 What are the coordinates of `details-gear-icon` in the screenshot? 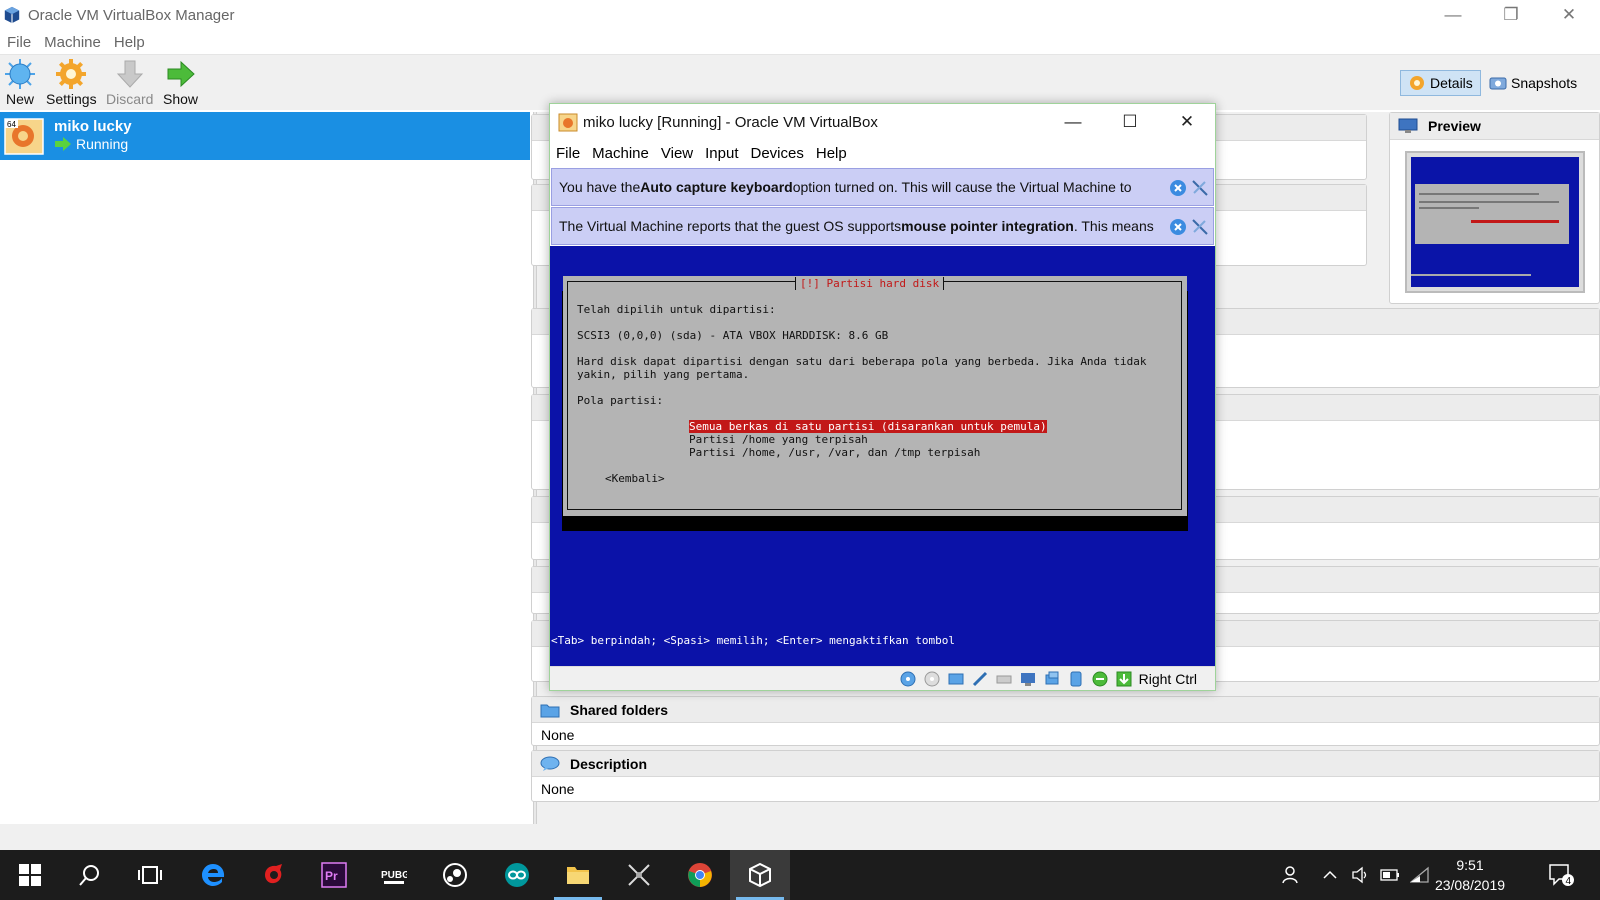 It's located at (1417, 83).